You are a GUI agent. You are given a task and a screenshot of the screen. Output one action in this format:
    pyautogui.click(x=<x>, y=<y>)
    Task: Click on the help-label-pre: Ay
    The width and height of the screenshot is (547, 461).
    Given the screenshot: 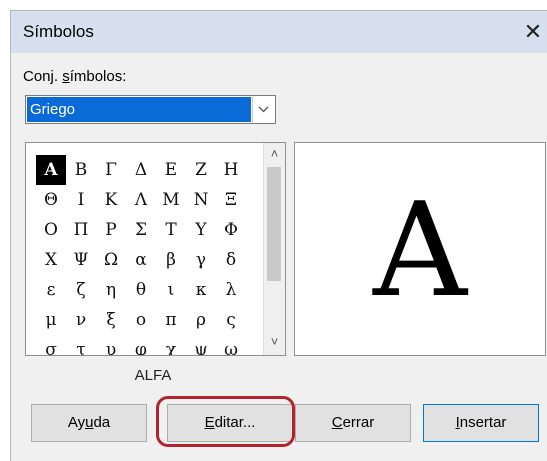 What is the action you would take?
    pyautogui.click(x=76, y=422)
    